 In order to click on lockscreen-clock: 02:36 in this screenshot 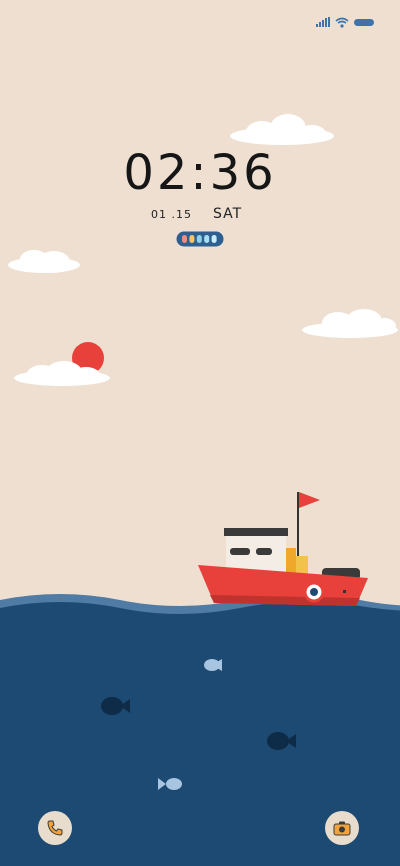, I will do `click(200, 173)`.